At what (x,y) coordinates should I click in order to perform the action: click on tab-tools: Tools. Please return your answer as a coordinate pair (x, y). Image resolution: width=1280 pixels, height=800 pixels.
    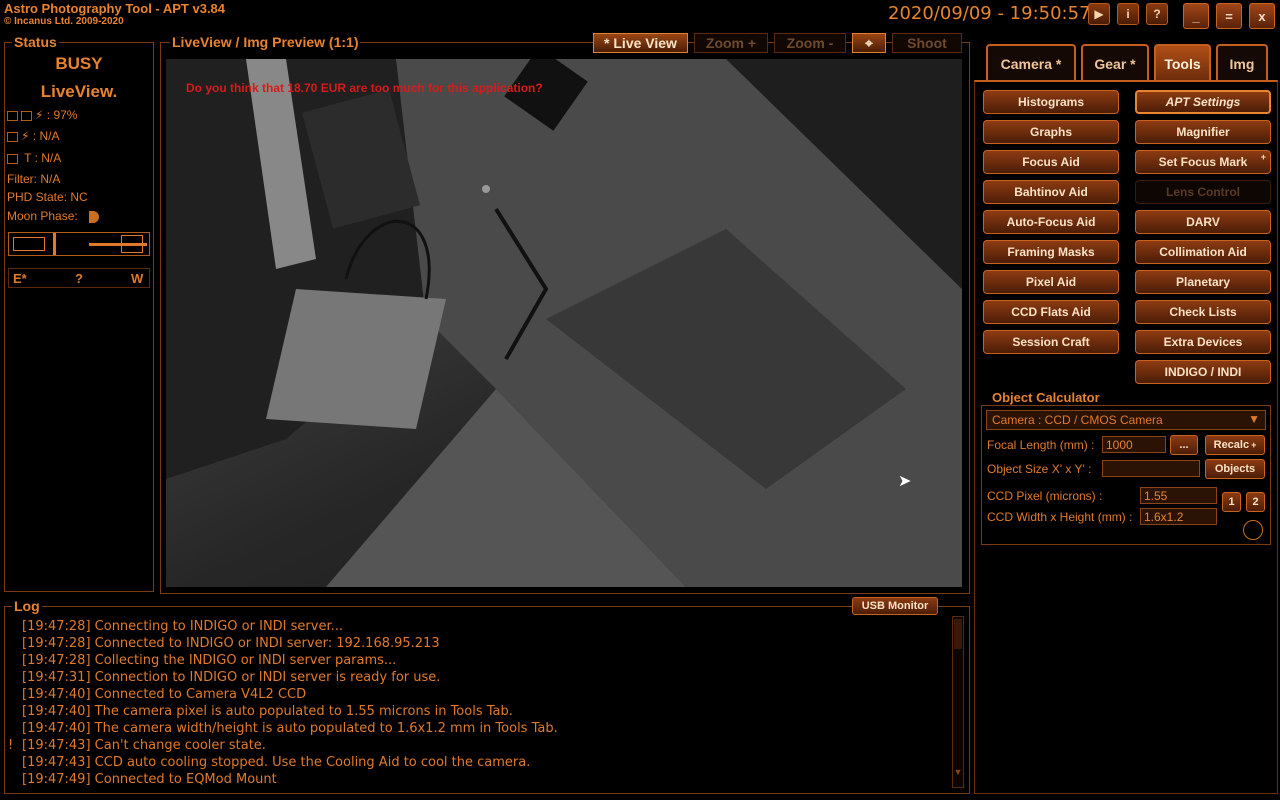
    Looking at the image, I should click on (1182, 63).